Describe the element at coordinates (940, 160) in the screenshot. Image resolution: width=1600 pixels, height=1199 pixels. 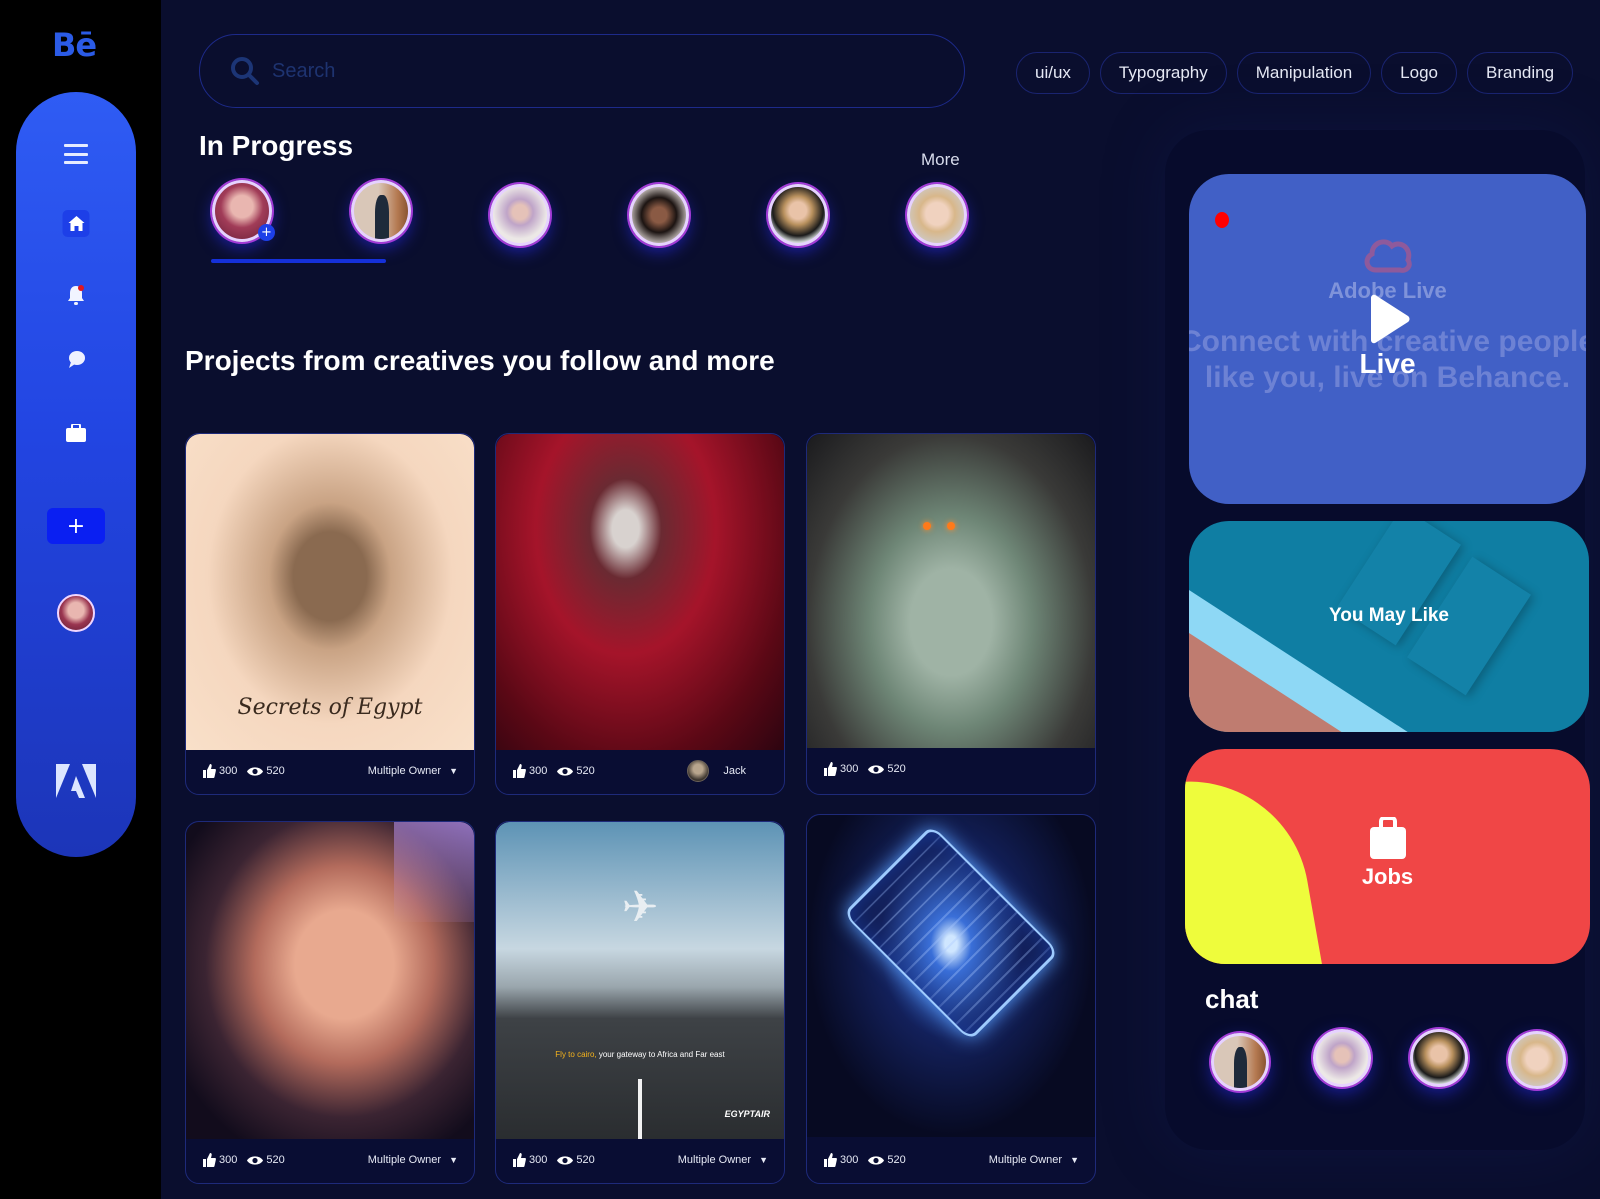
I see `more-link: More` at that location.